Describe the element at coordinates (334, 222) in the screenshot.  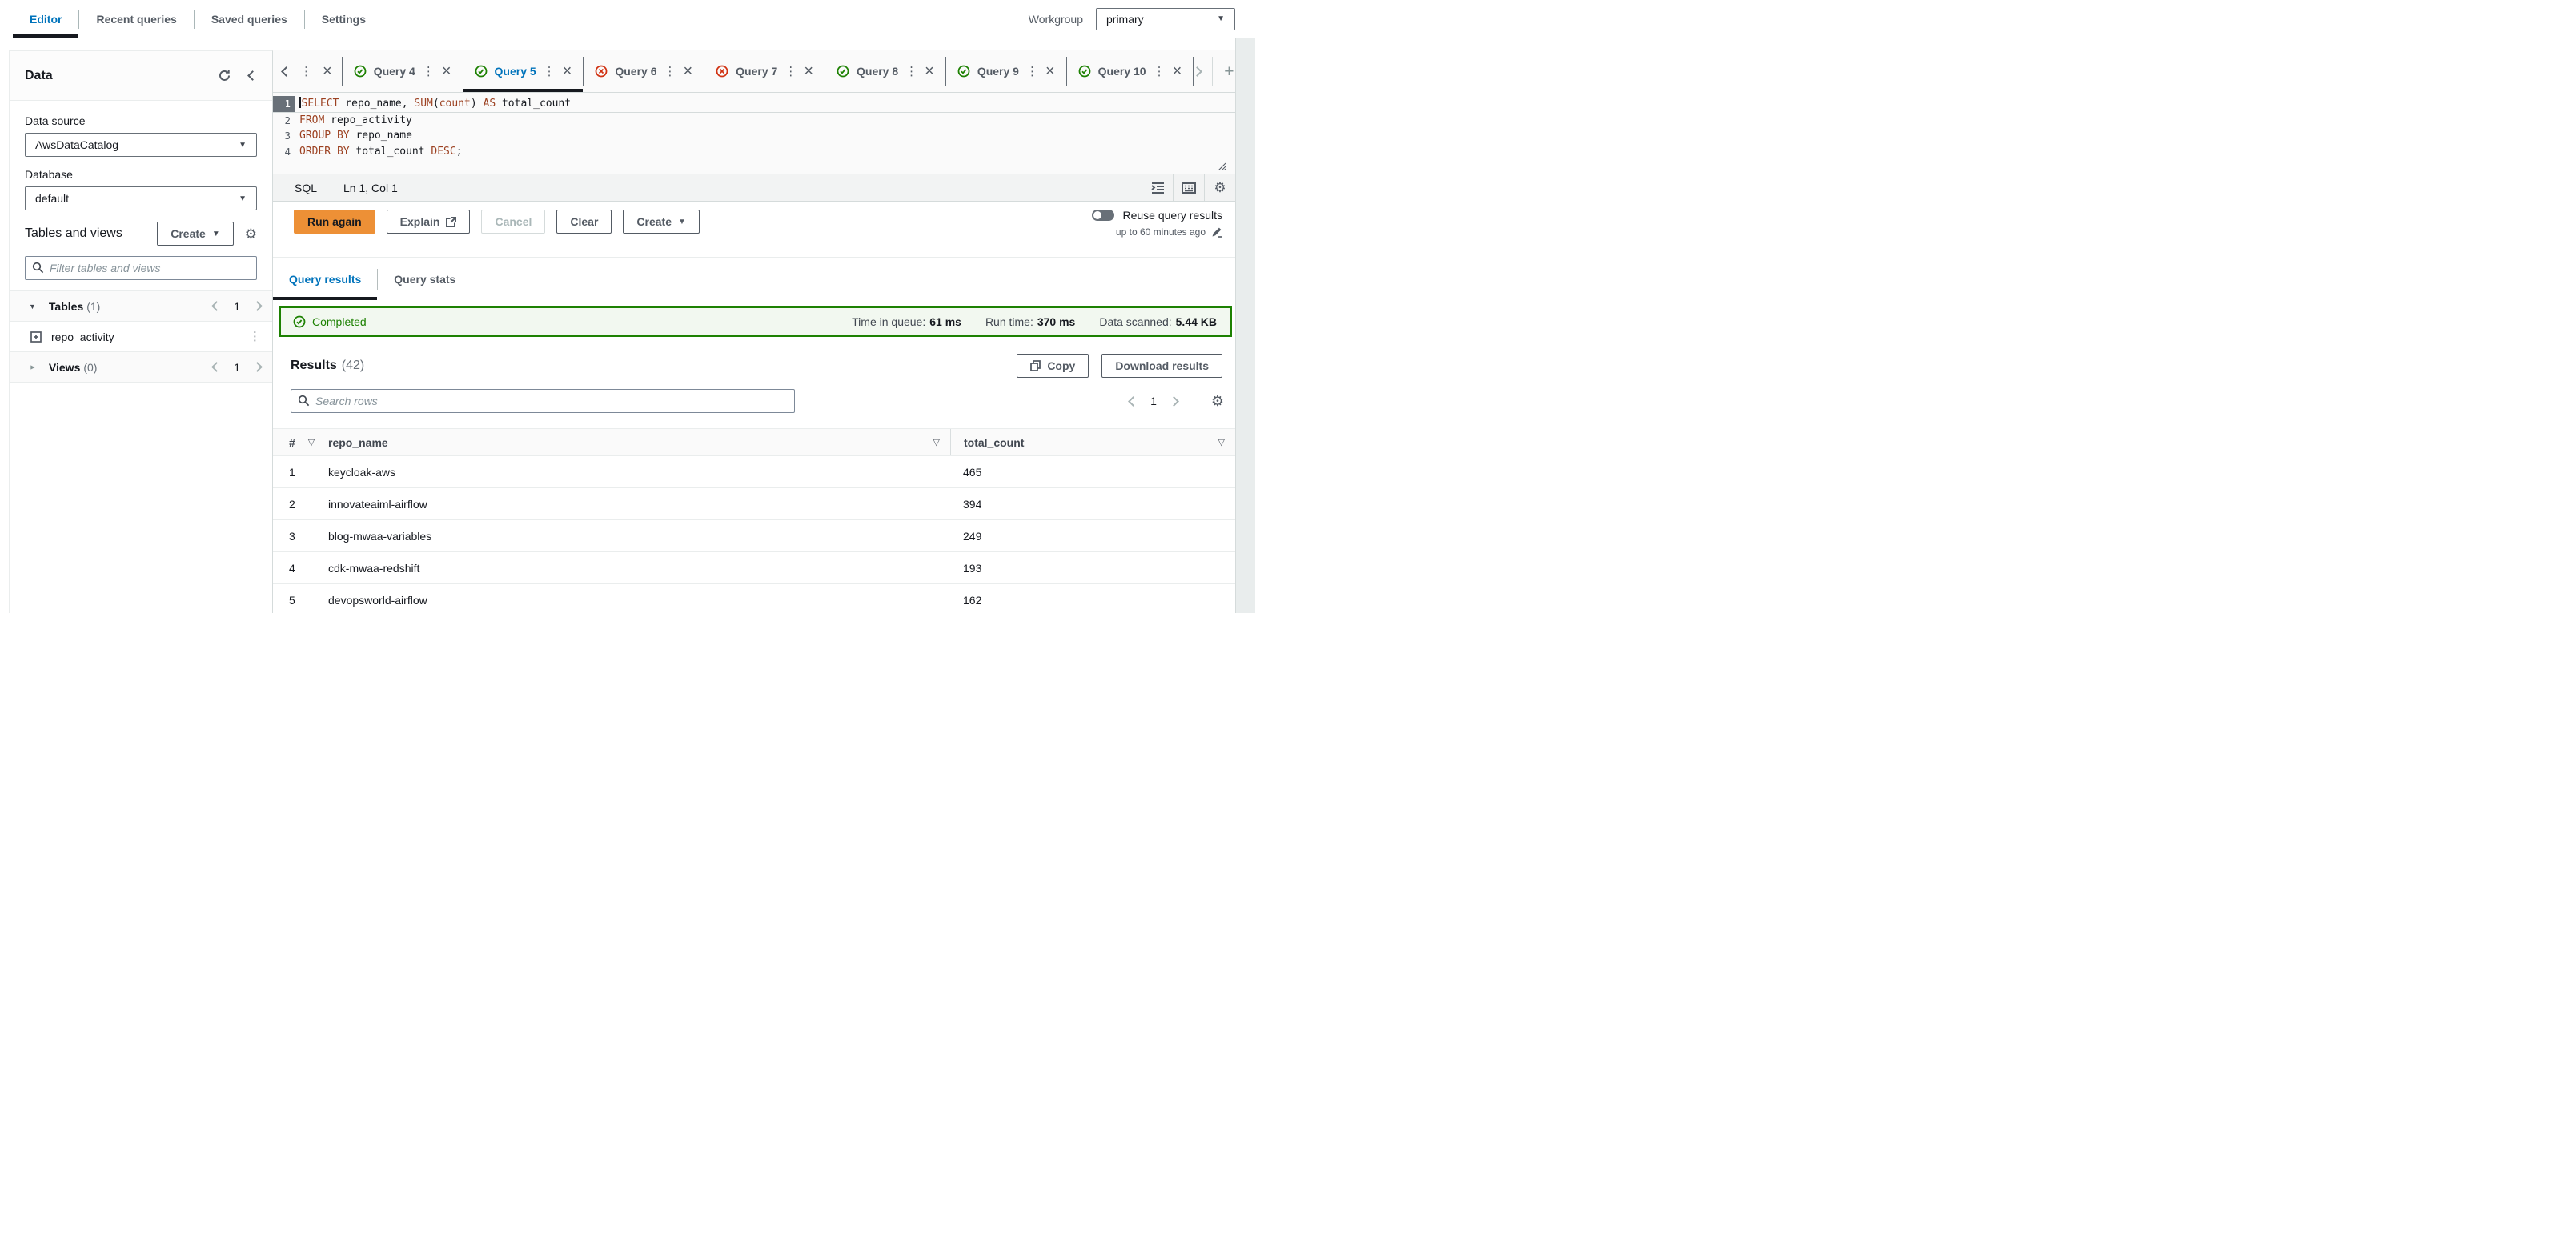
I see `run-again-button: Run again` at that location.